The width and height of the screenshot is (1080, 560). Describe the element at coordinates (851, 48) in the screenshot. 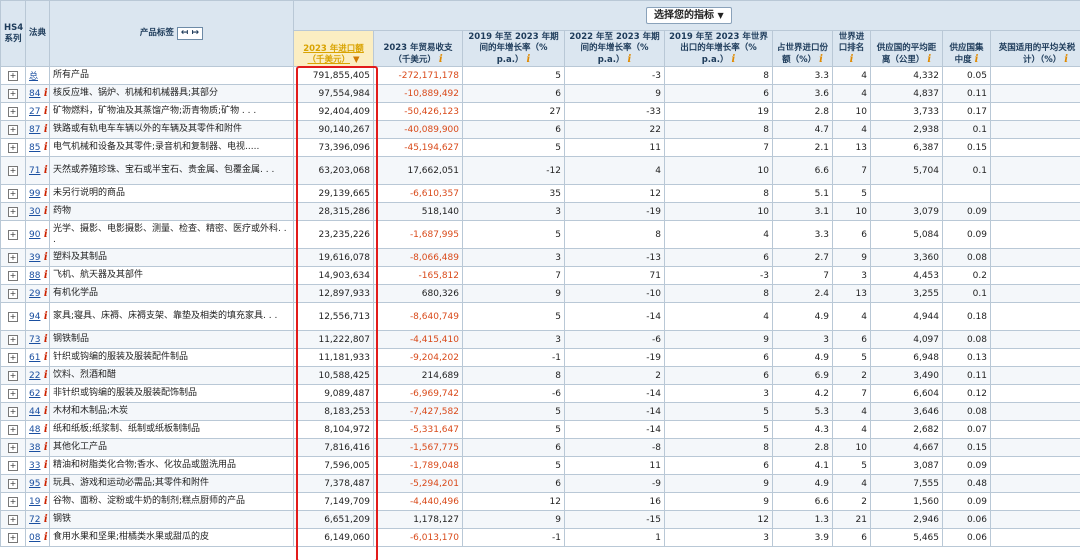

I see `col-world-import-rank: 世界进口排名 i` at that location.